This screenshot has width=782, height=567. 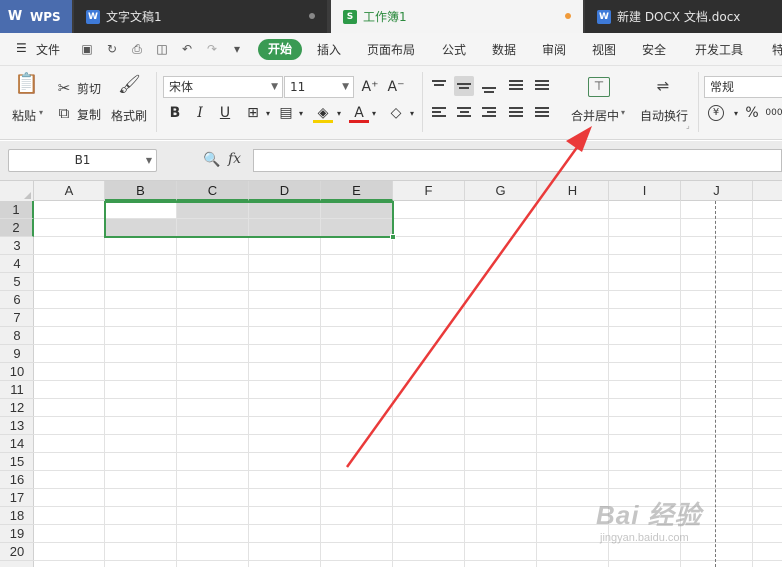 What do you see at coordinates (17, 390) in the screenshot?
I see `row-header-11: 11` at bounding box center [17, 390].